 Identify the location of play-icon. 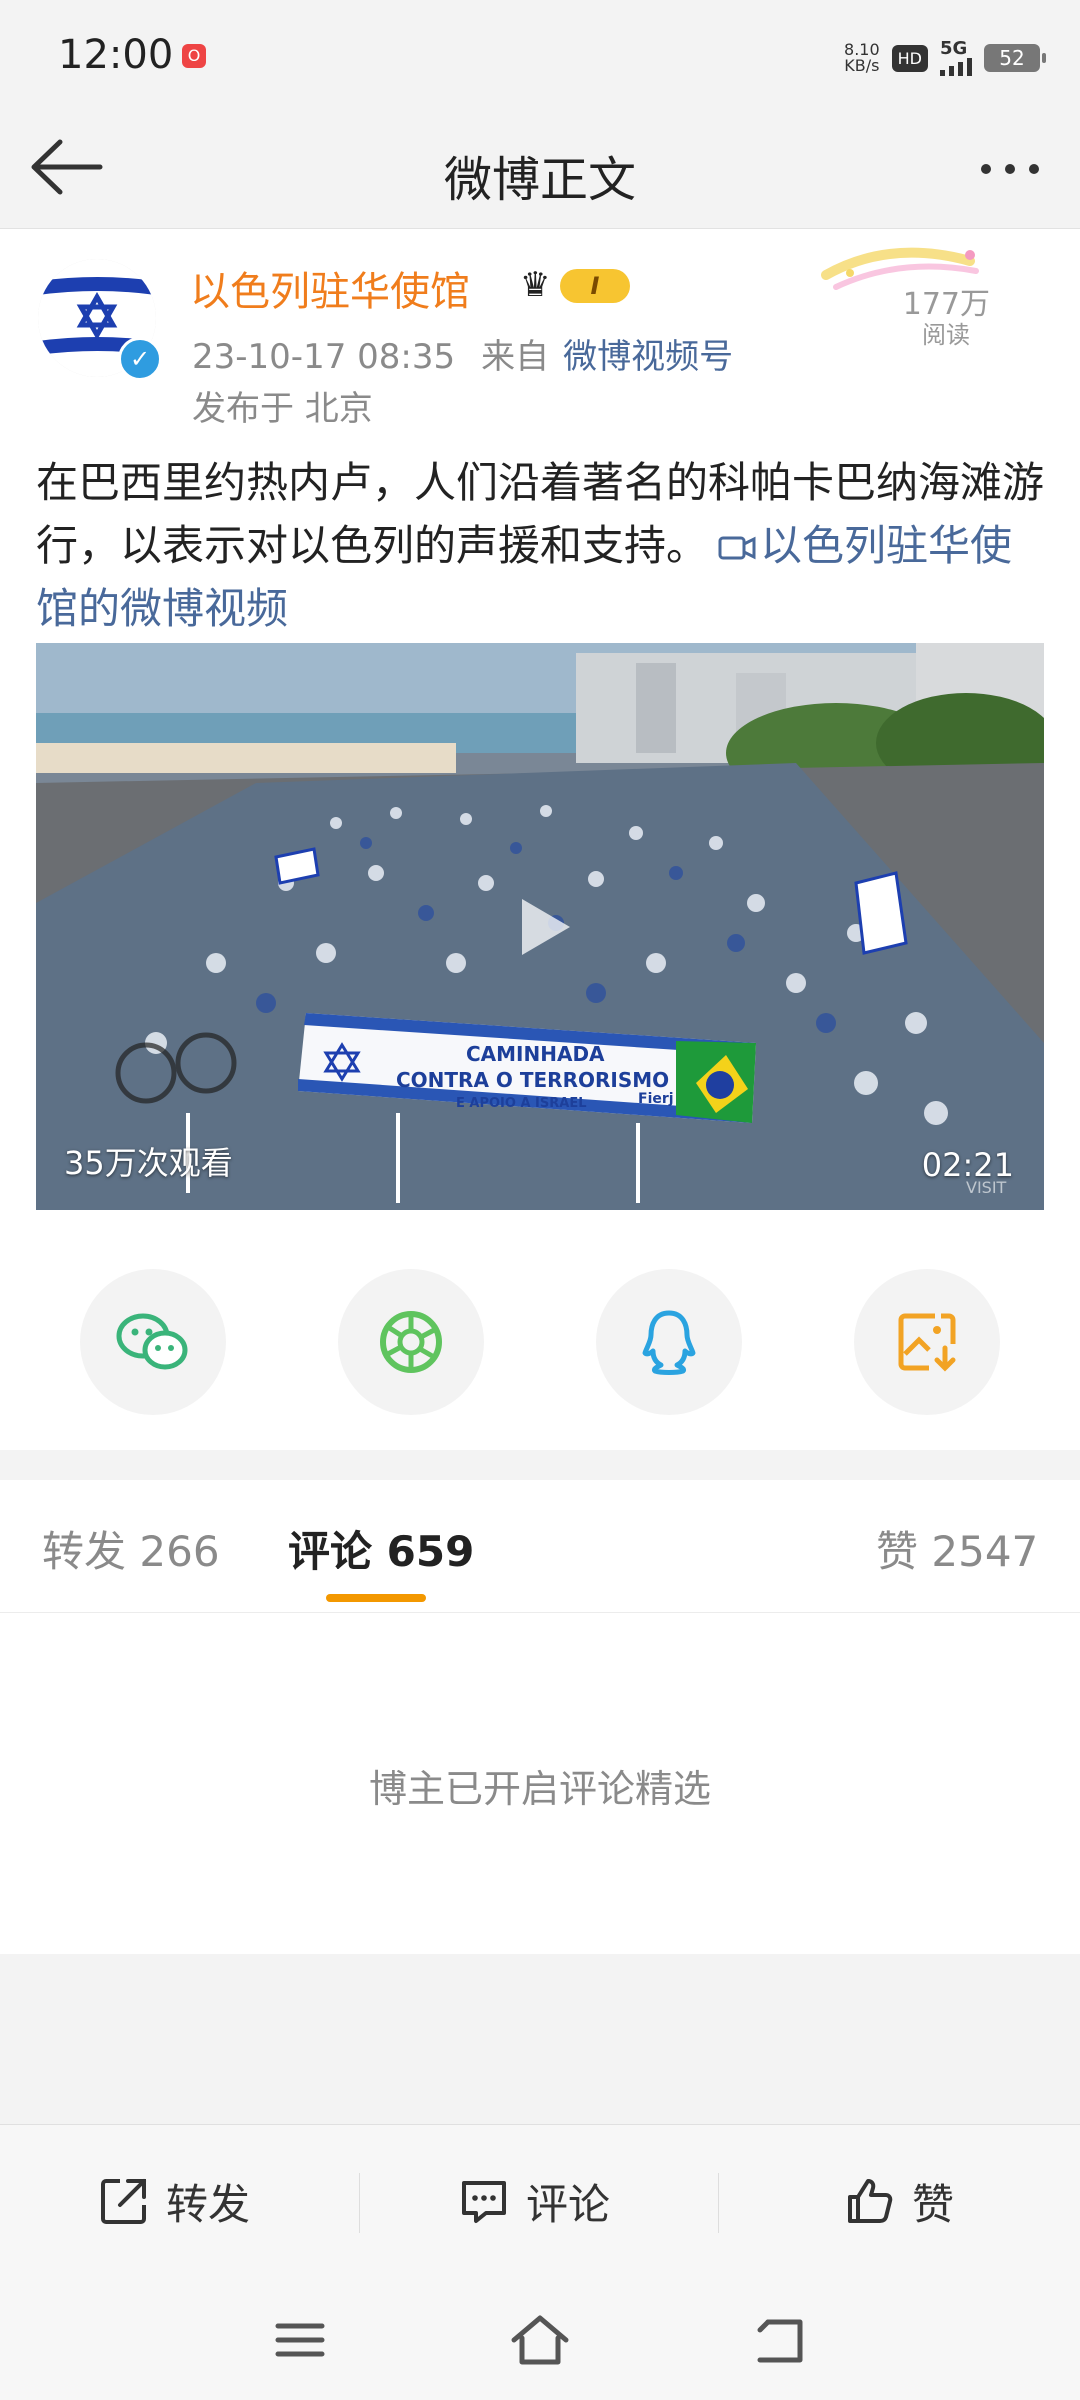
(540, 927).